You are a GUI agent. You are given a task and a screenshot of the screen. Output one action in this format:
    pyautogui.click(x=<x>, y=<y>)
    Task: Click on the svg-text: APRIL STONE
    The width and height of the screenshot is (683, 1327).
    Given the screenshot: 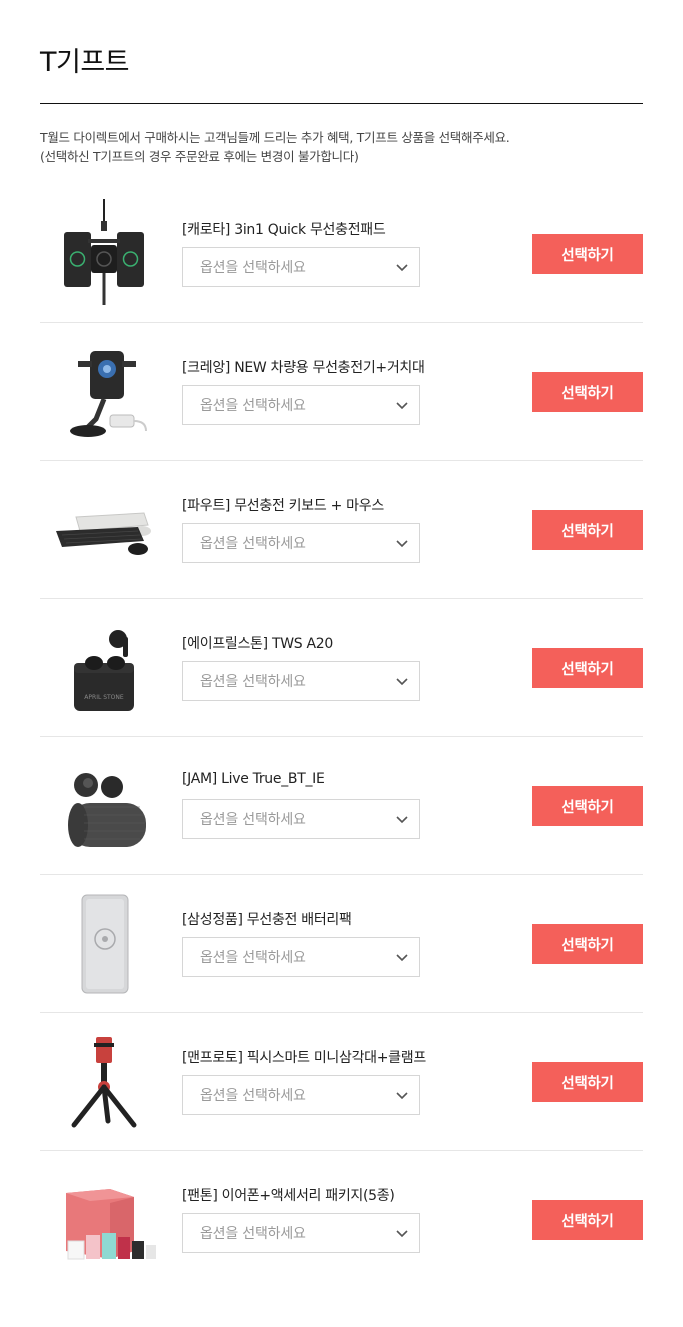 What is the action you would take?
    pyautogui.click(x=104, y=697)
    